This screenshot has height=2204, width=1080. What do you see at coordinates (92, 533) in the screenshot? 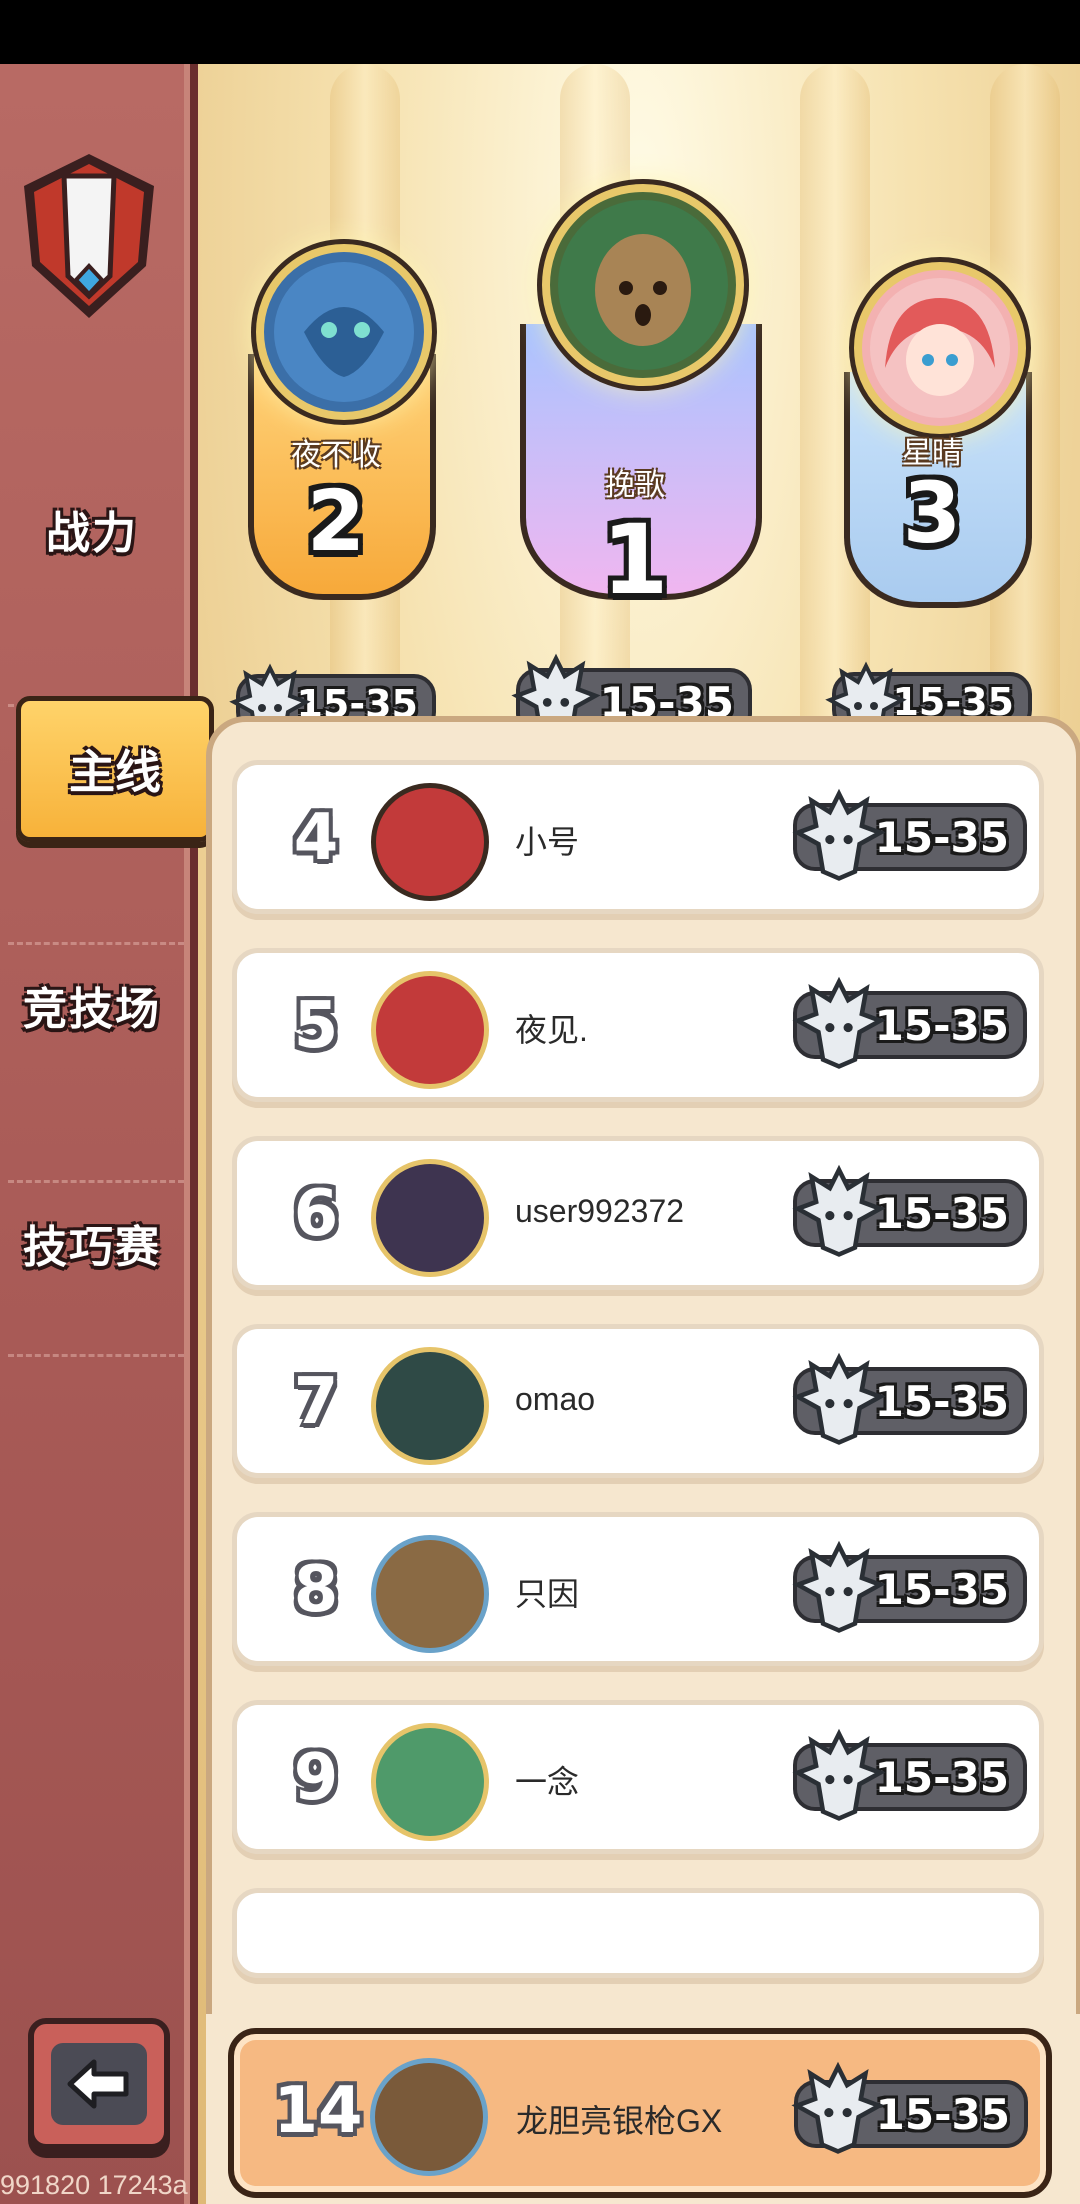
I see `sidebar-item-label: 战力` at bounding box center [92, 533].